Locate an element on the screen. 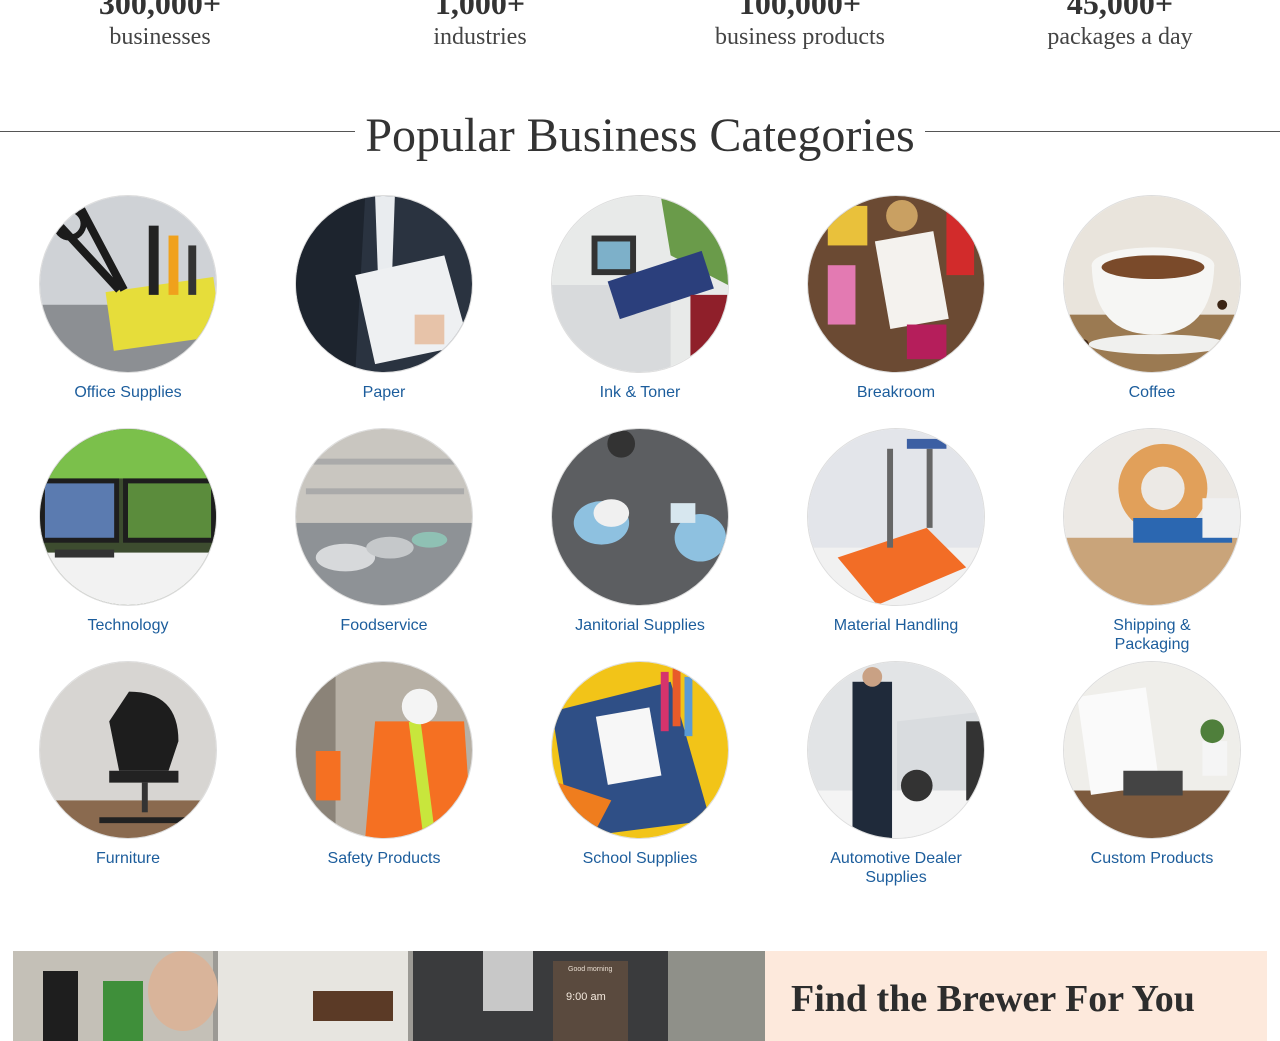 This screenshot has width=1280, height=1041. category-custom-products: Custom Products is located at coordinates (1152, 764).